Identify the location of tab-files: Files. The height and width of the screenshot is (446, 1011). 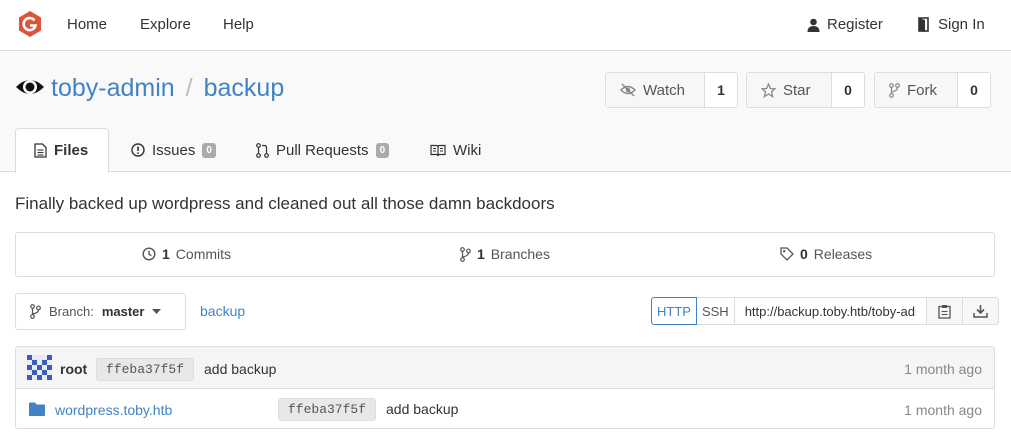
(62, 150).